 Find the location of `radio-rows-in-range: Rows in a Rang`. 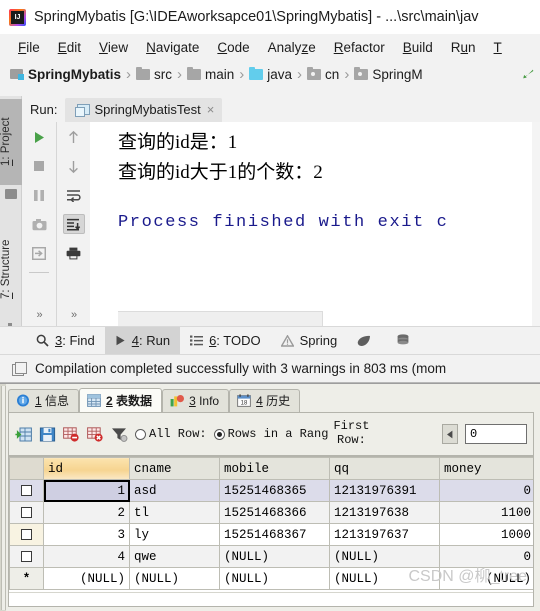

radio-rows-in-range: Rows in a Rang is located at coordinates (270, 434).